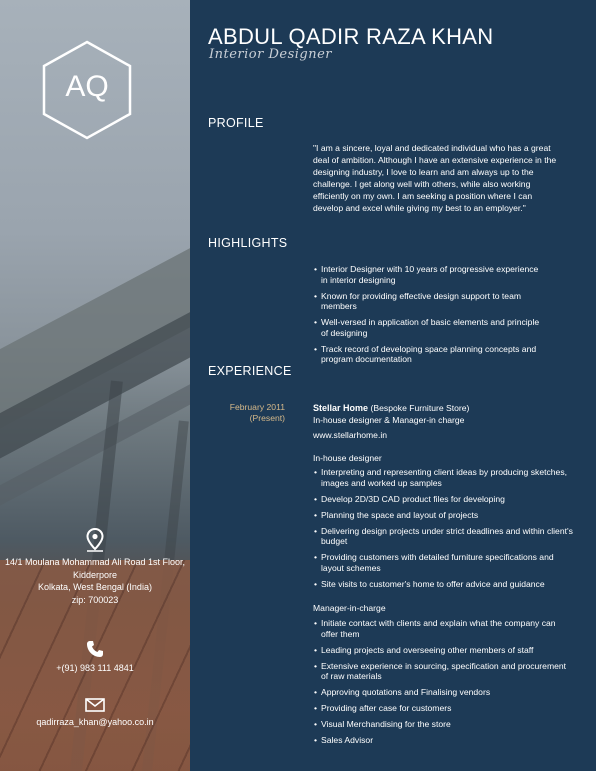 The width and height of the screenshot is (596, 771). Describe the element at coordinates (95, 599) in the screenshot. I see `address-line: zip: 700023` at that location.